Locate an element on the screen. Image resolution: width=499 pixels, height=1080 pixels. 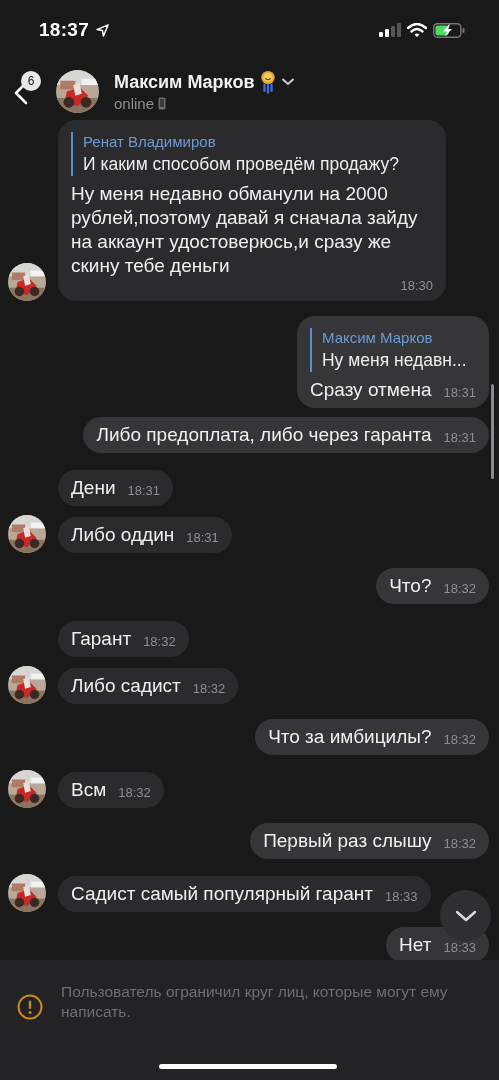
warning-icon is located at coordinates (30, 1007).